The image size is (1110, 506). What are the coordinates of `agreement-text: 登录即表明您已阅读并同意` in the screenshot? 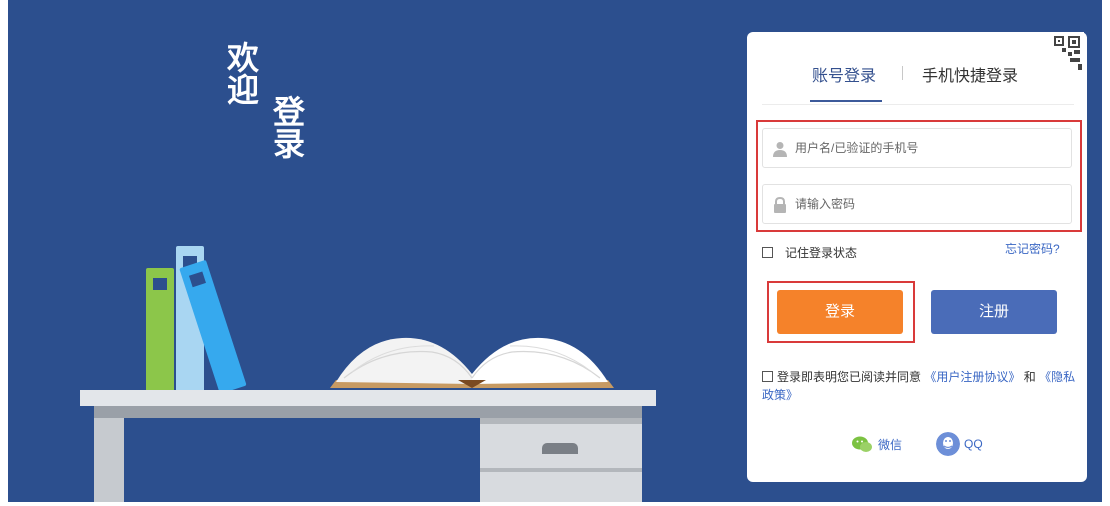 It's located at (849, 377).